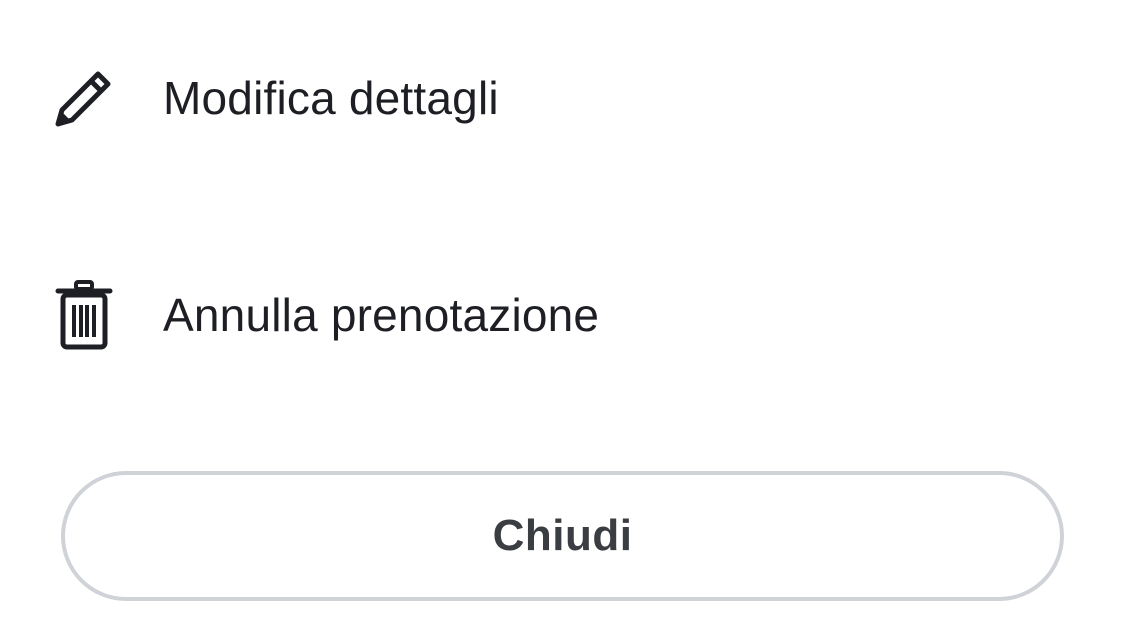  Describe the element at coordinates (381, 315) in the screenshot. I see `cancel-booking-label: Annulla prenotazione` at that location.